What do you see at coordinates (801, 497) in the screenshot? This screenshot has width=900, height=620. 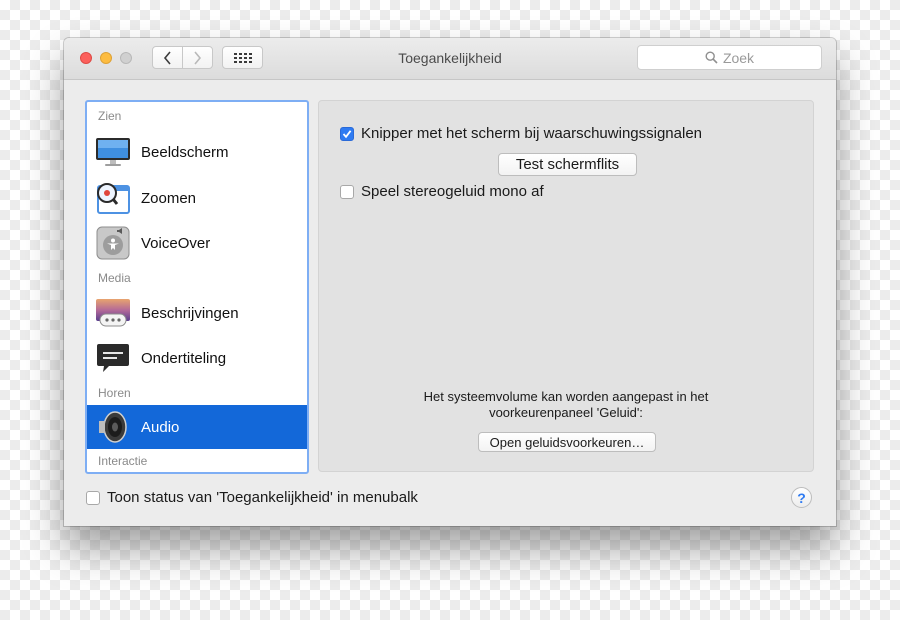 I see `help-button: ?` at bounding box center [801, 497].